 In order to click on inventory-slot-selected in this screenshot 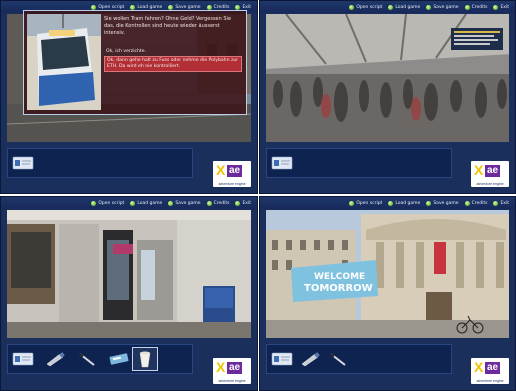, I will do `click(145, 359)`.